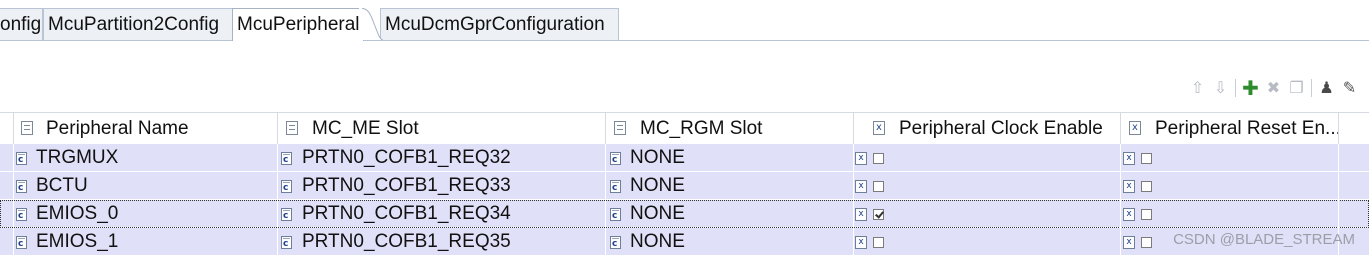 The height and width of the screenshot is (258, 1369). I want to click on tab-partial-config: onfig, so click(21, 24).